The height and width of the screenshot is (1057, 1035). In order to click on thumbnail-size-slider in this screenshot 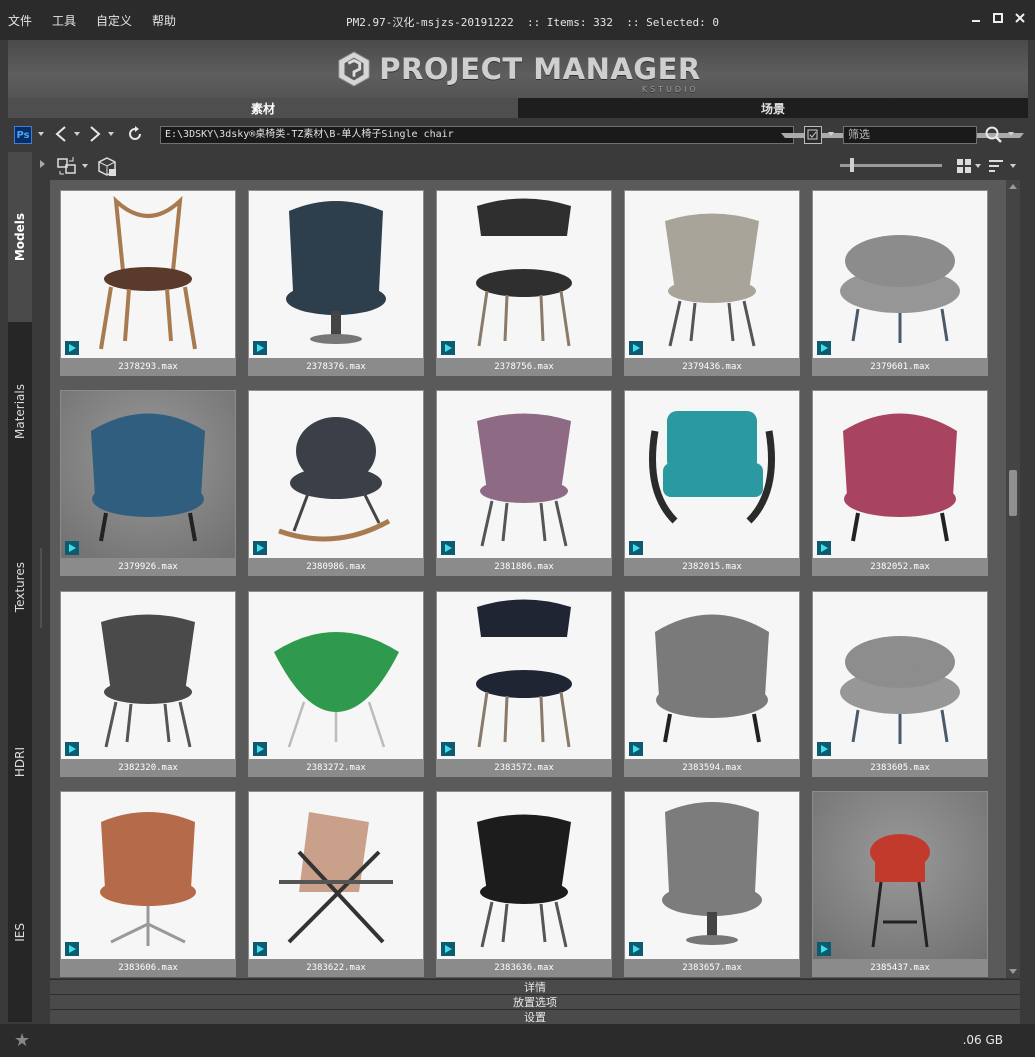, I will do `click(891, 165)`.